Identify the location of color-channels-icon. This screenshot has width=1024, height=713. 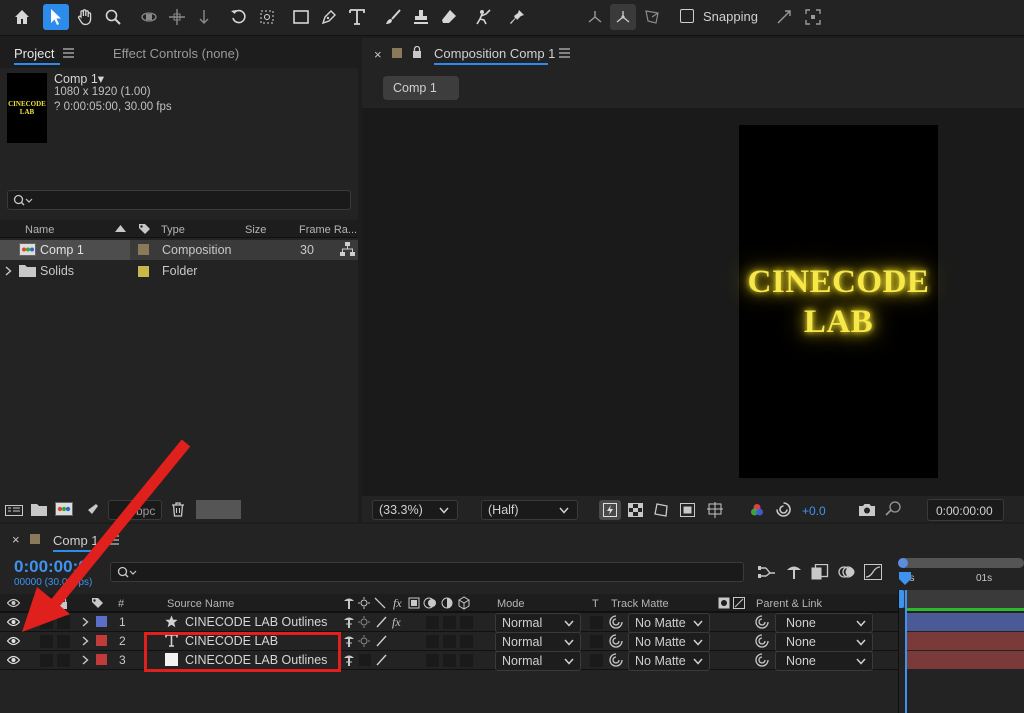
(757, 510).